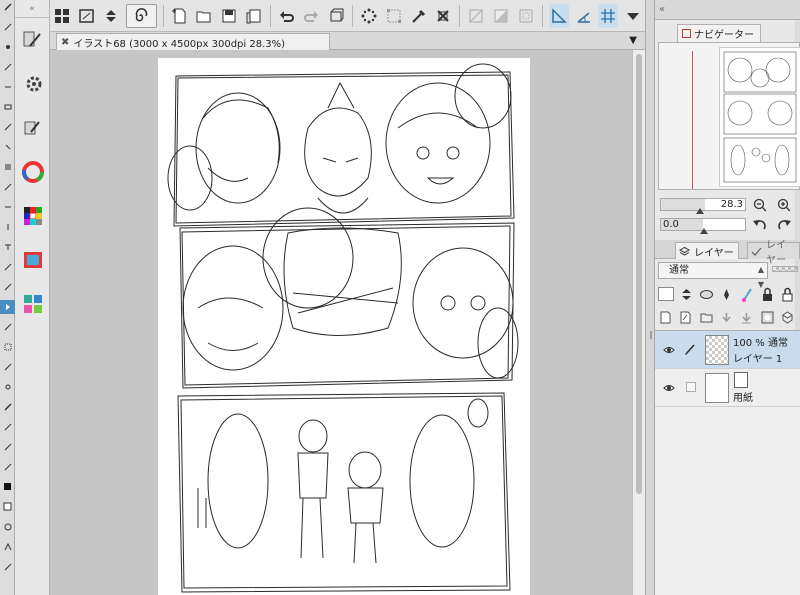 The width and height of the screenshot is (800, 595). Describe the element at coordinates (760, 205) in the screenshot. I see `zoom-out-icon` at that location.